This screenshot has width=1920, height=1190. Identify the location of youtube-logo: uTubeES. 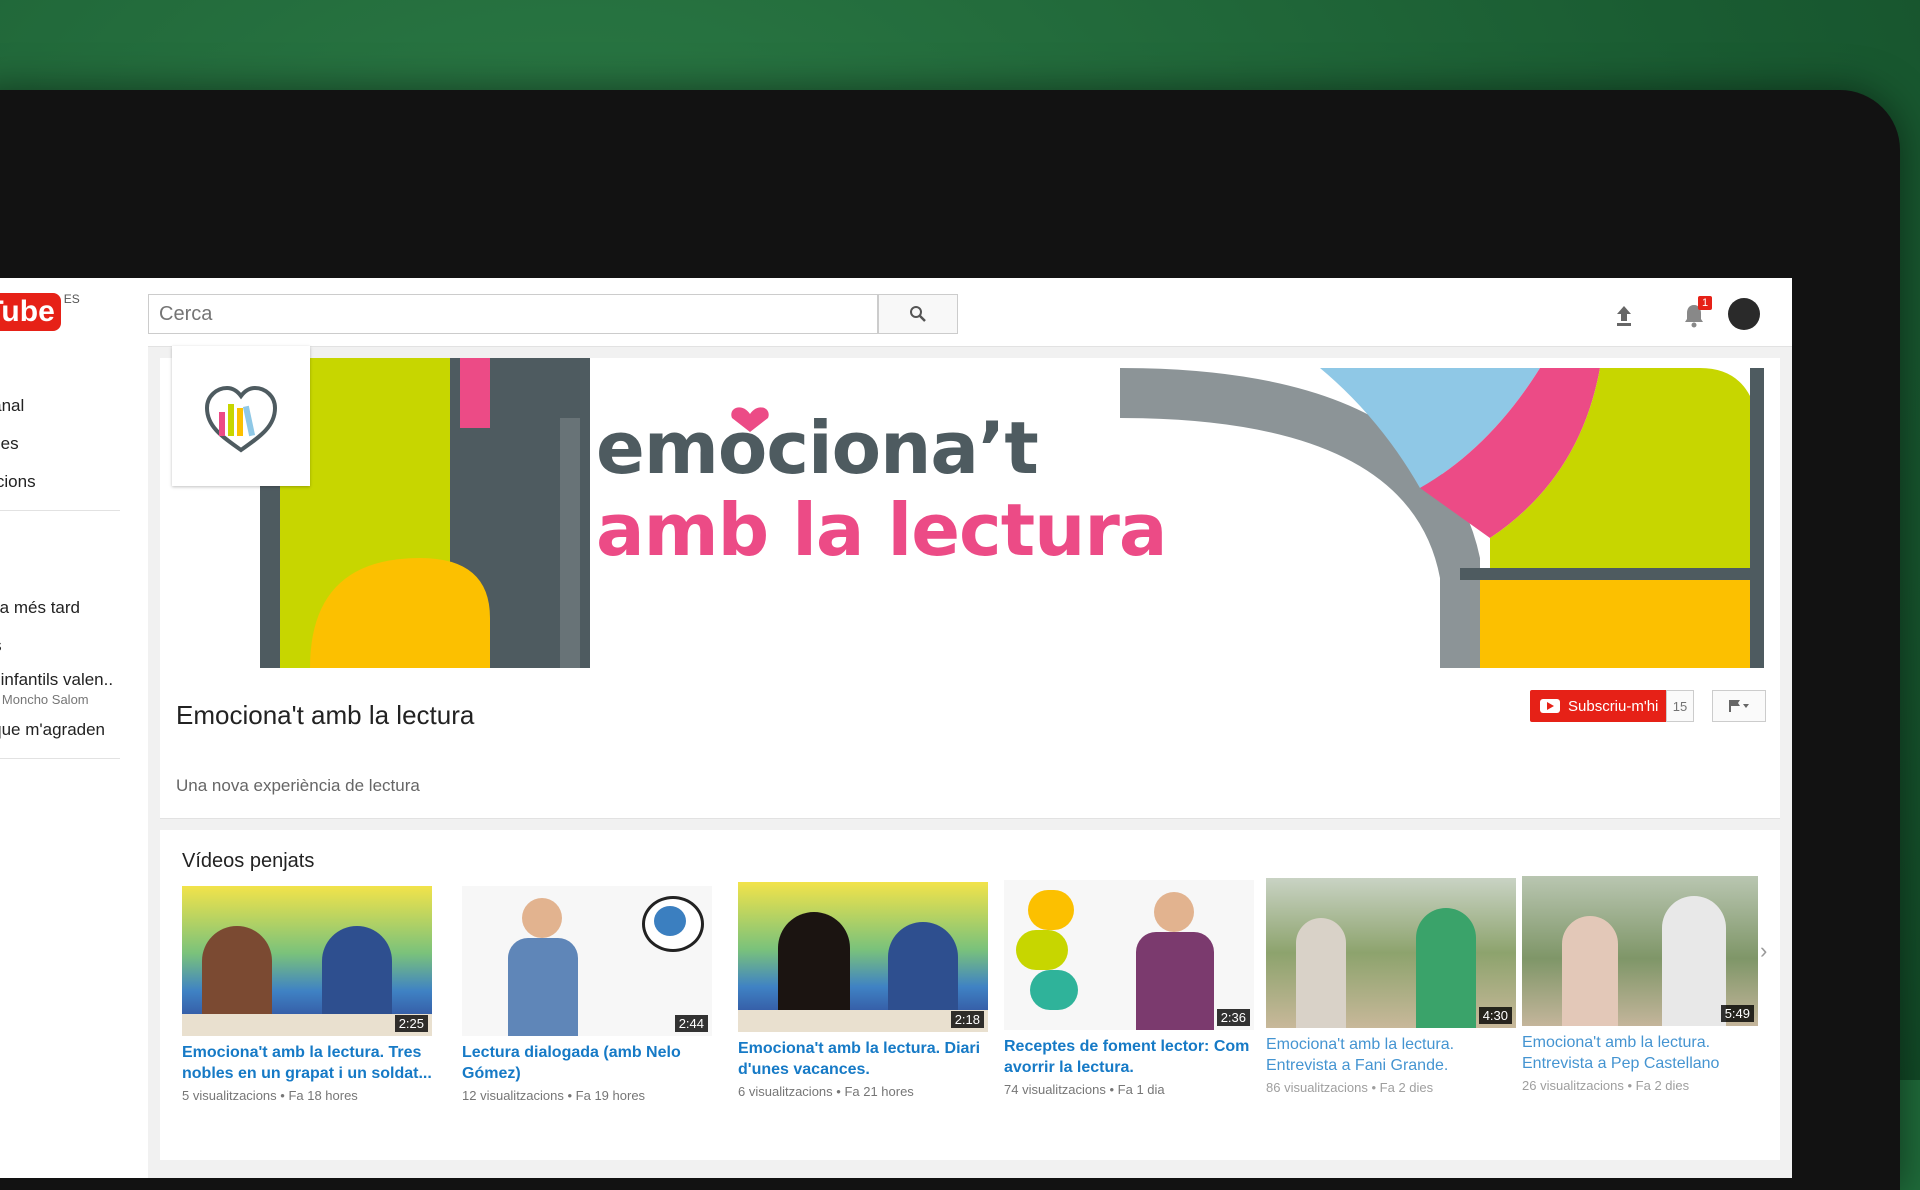
(40, 312).